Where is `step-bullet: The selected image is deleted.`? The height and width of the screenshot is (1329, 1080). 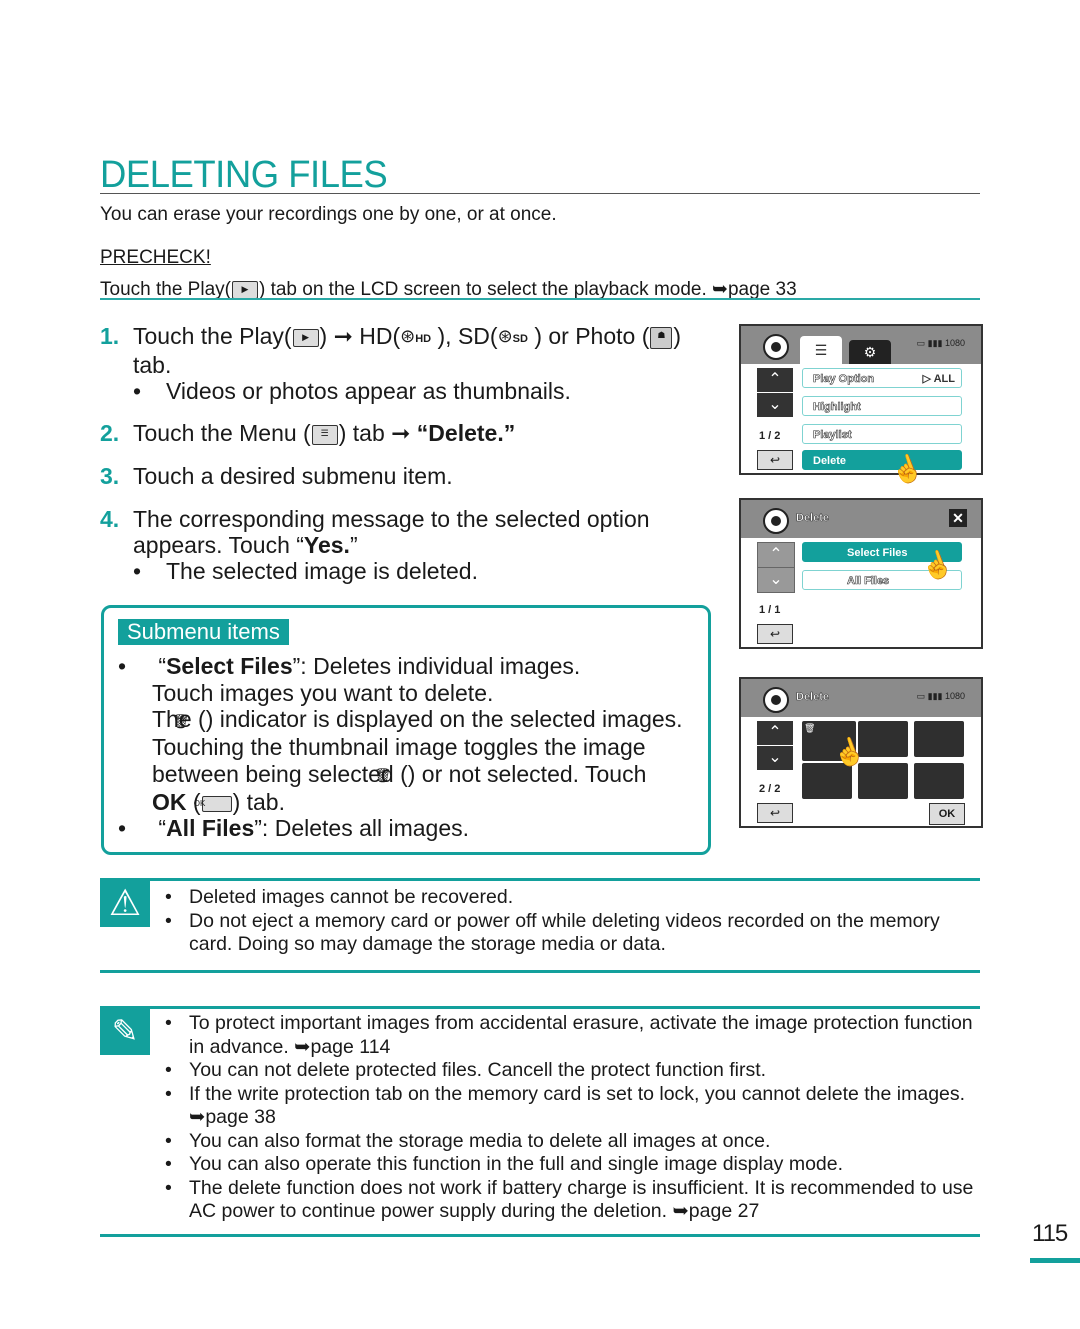 step-bullet: The selected image is deleted. is located at coordinates (410, 571).